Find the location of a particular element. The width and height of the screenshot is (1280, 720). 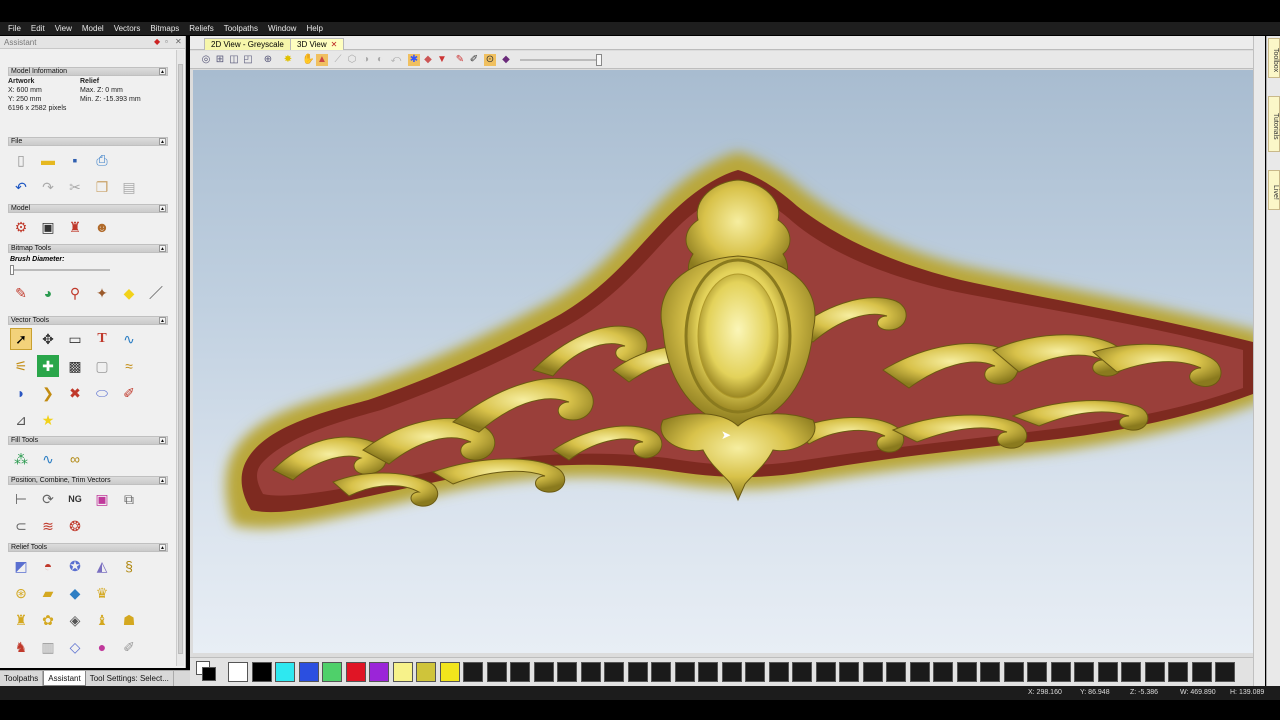

zoom-icon: ⊕ is located at coordinates (268, 60).